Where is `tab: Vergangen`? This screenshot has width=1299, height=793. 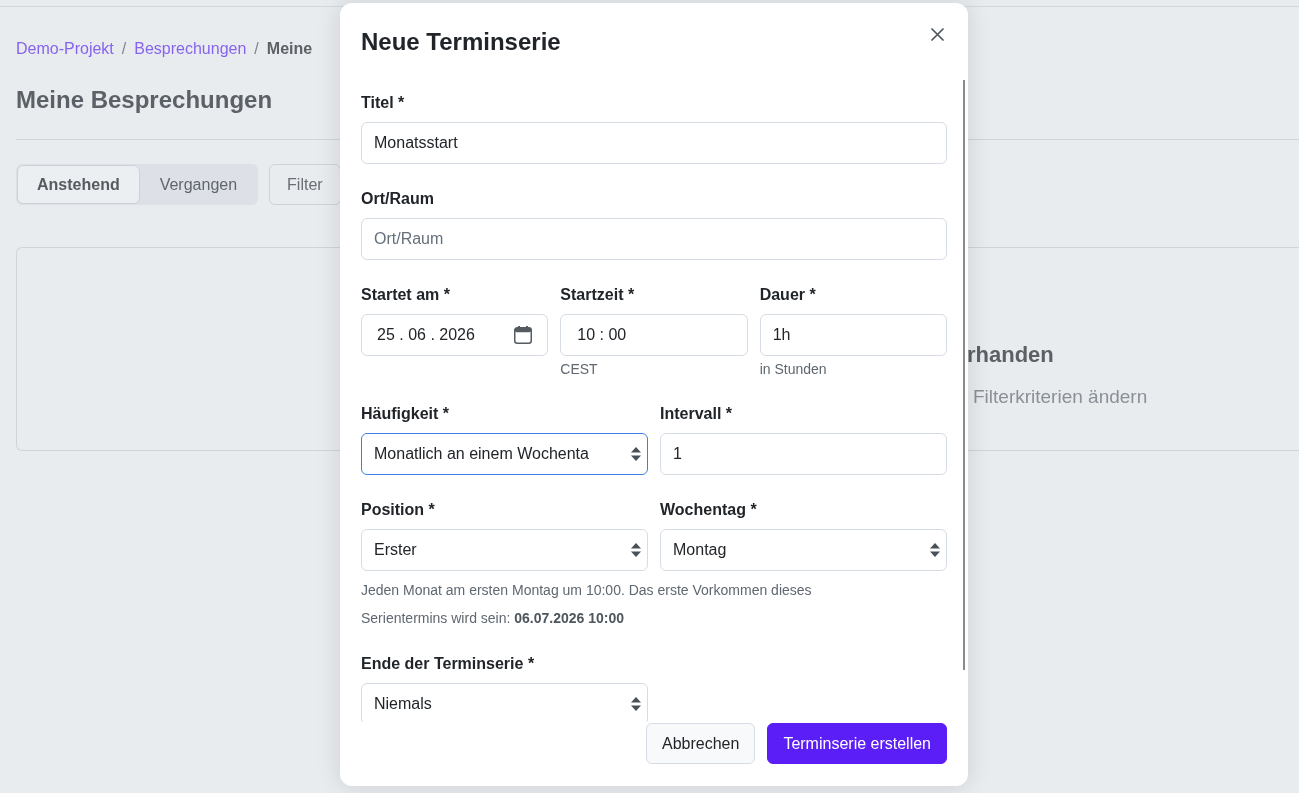
tab: Vergangen is located at coordinates (198, 184).